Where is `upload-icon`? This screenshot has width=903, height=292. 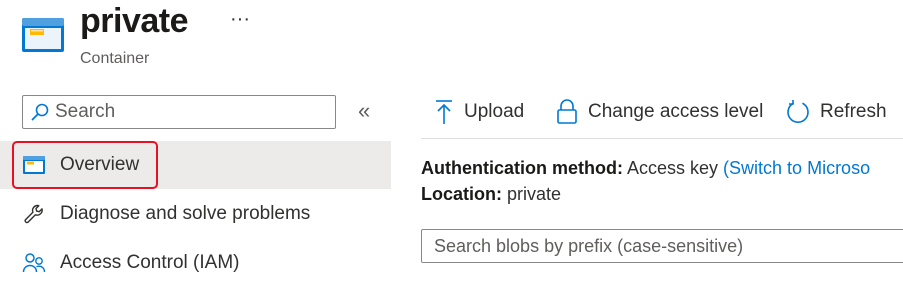 upload-icon is located at coordinates (444, 112).